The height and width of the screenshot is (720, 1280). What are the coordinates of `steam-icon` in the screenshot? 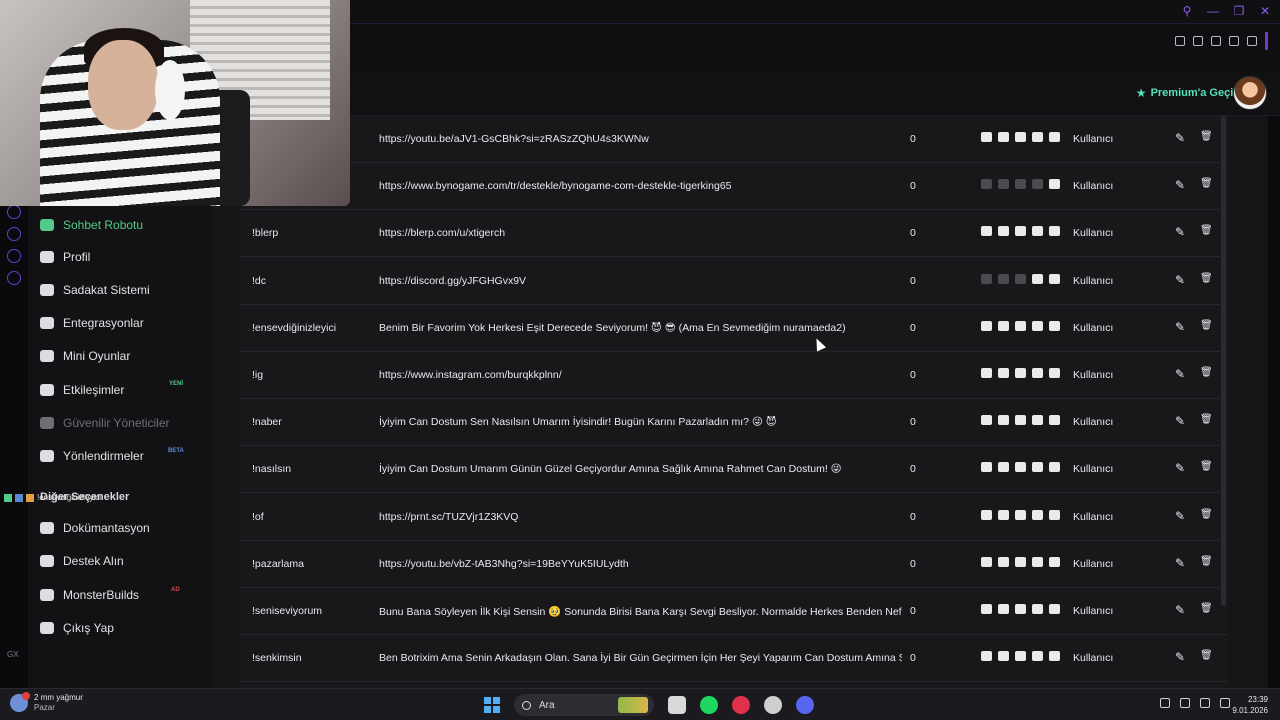 It's located at (773, 705).